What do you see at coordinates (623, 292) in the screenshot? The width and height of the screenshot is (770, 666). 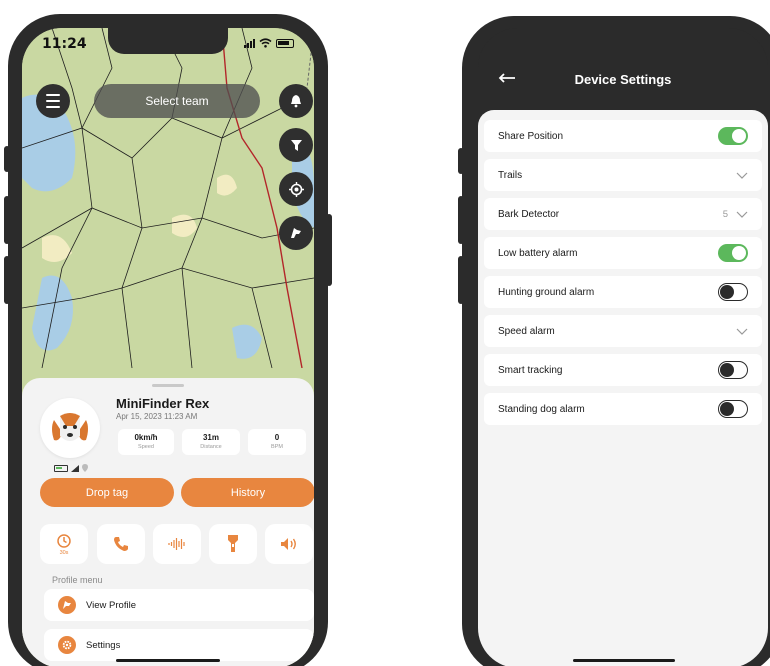 I see `setting-hunting-ground-alarm: Hunting ground alarm` at bounding box center [623, 292].